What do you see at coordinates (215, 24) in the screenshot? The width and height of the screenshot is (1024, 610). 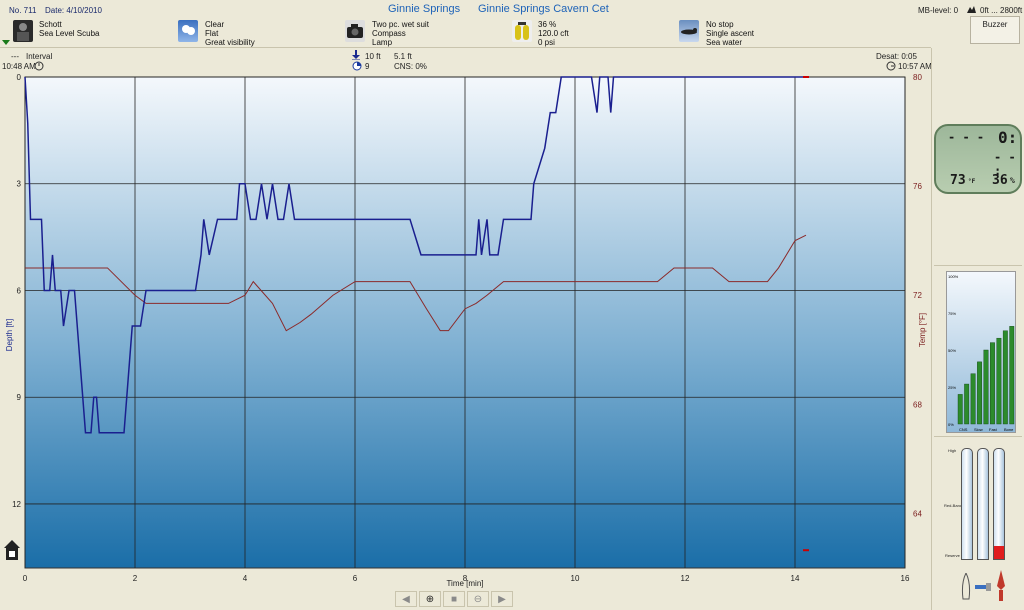 I see `weather-text: Clear` at bounding box center [215, 24].